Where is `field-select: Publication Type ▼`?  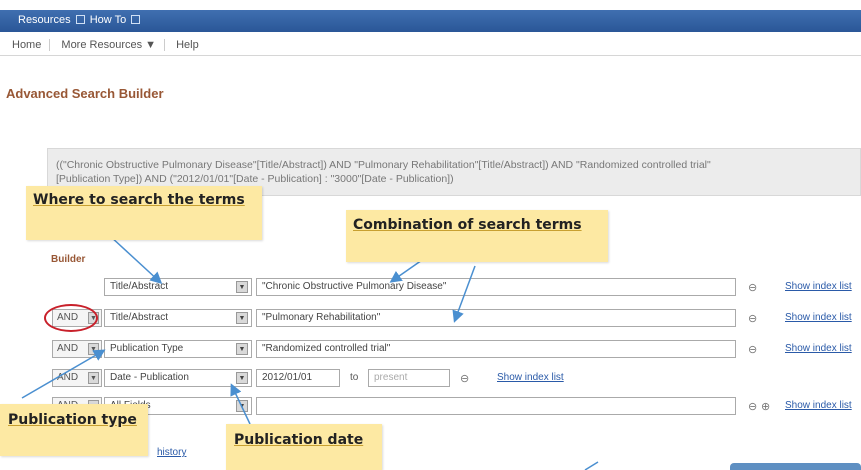
field-select: Publication Type ▼ is located at coordinates (178, 349).